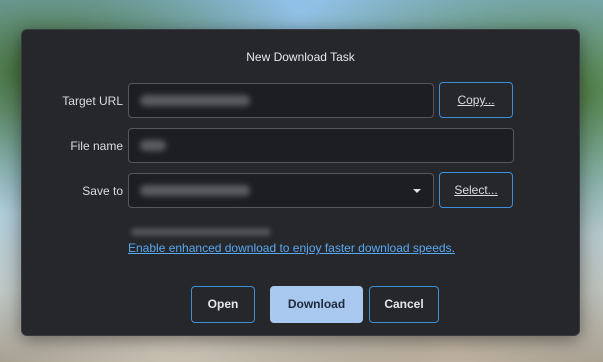  Describe the element at coordinates (201, 232) in the screenshot. I see `free-space-hint-redacted` at that location.